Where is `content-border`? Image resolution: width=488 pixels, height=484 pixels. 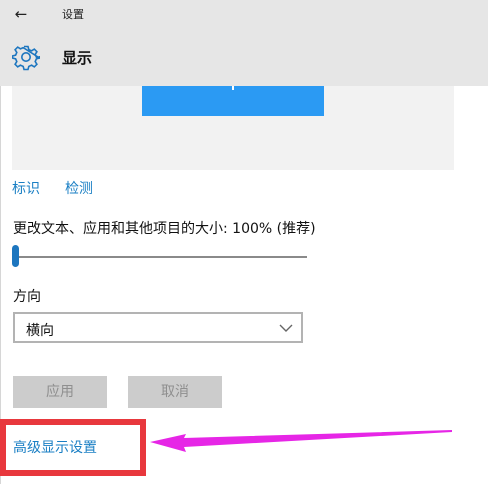 content-border is located at coordinates (0, 285).